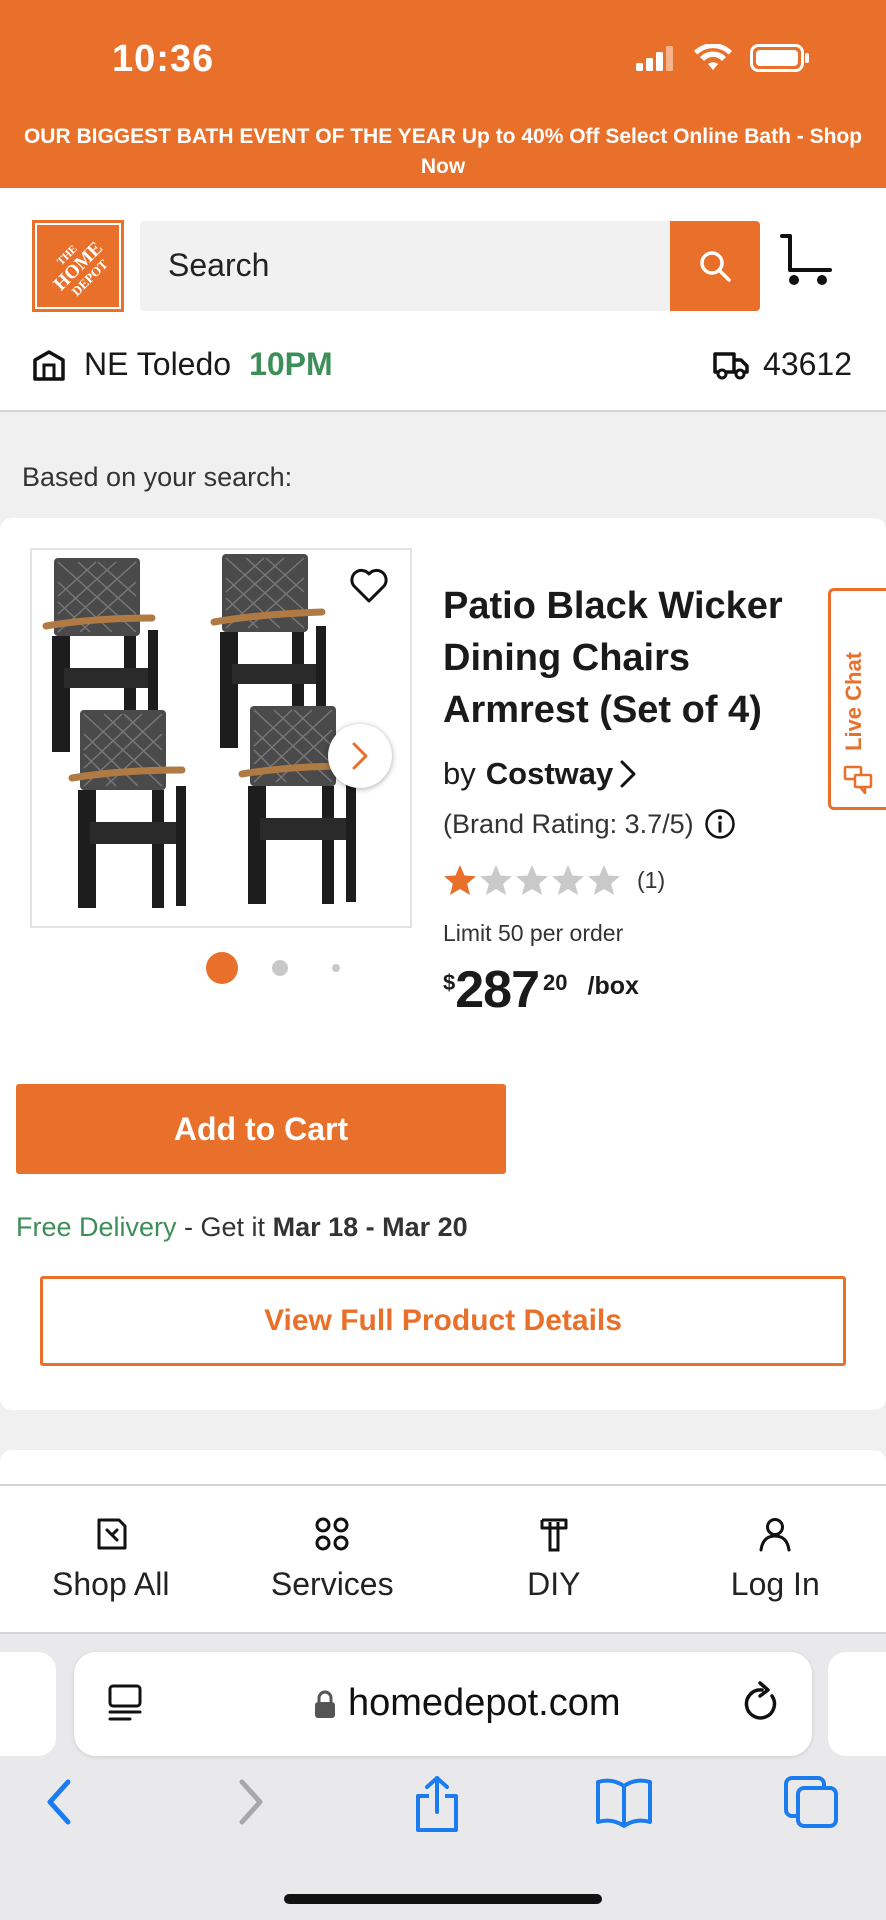 The width and height of the screenshot is (886, 1920). I want to click on store-name: NE Toledo, so click(158, 364).